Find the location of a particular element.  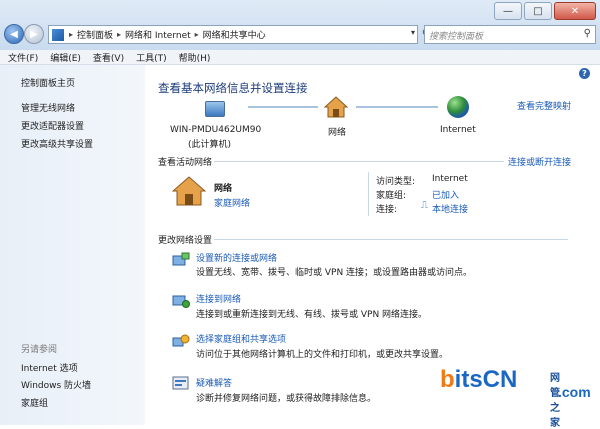

network-house-icon is located at coordinates (336, 107).